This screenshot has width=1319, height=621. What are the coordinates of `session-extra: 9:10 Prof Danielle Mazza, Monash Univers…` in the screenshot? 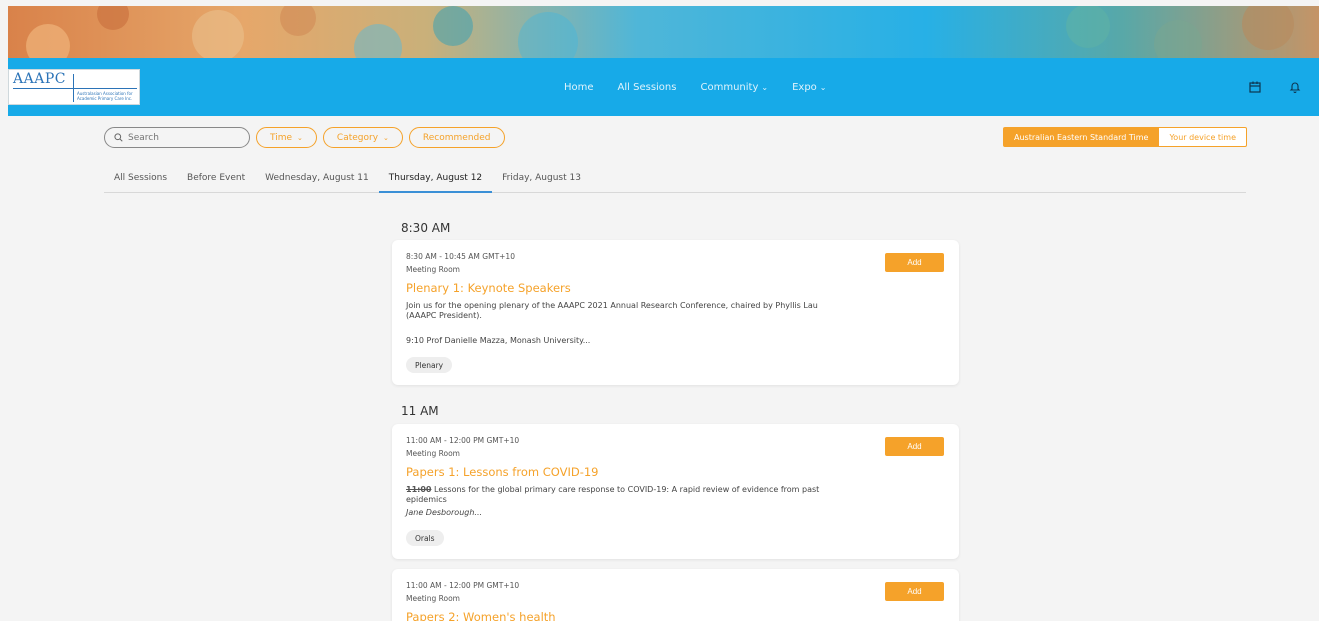 It's located at (498, 340).